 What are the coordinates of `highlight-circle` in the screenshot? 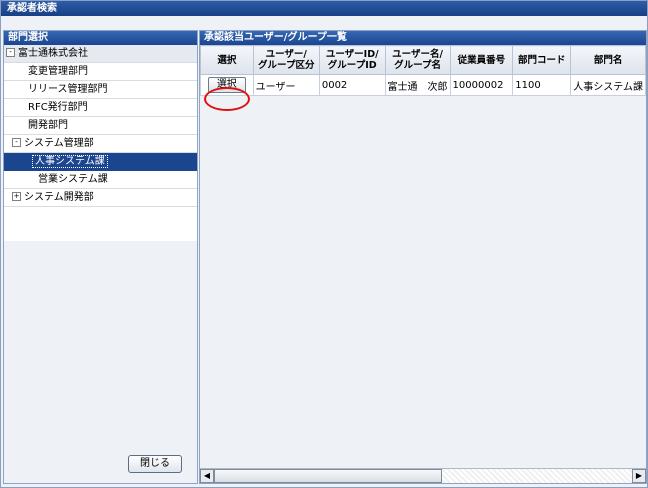 It's located at (227, 99).